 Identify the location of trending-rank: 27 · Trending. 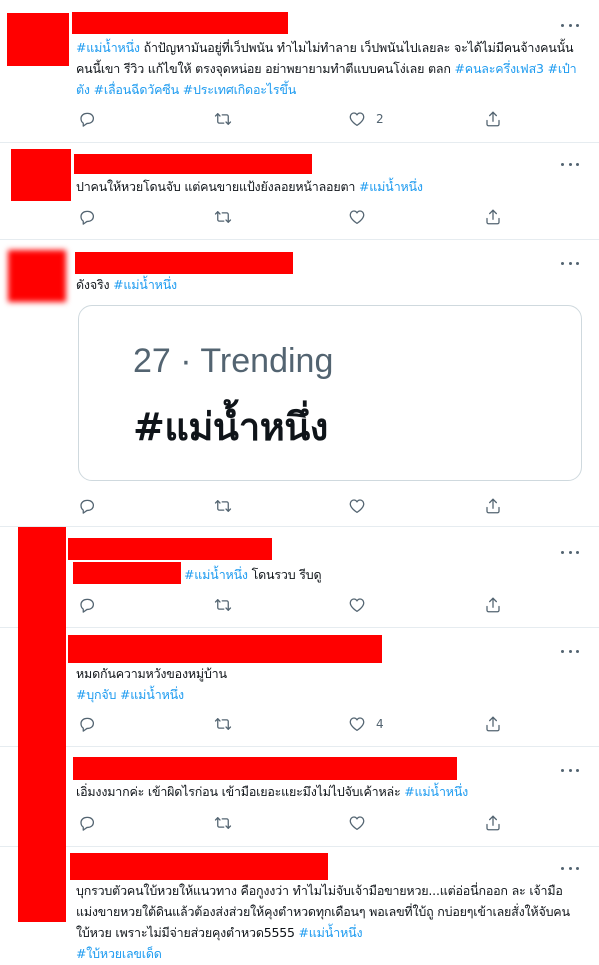
(233, 361).